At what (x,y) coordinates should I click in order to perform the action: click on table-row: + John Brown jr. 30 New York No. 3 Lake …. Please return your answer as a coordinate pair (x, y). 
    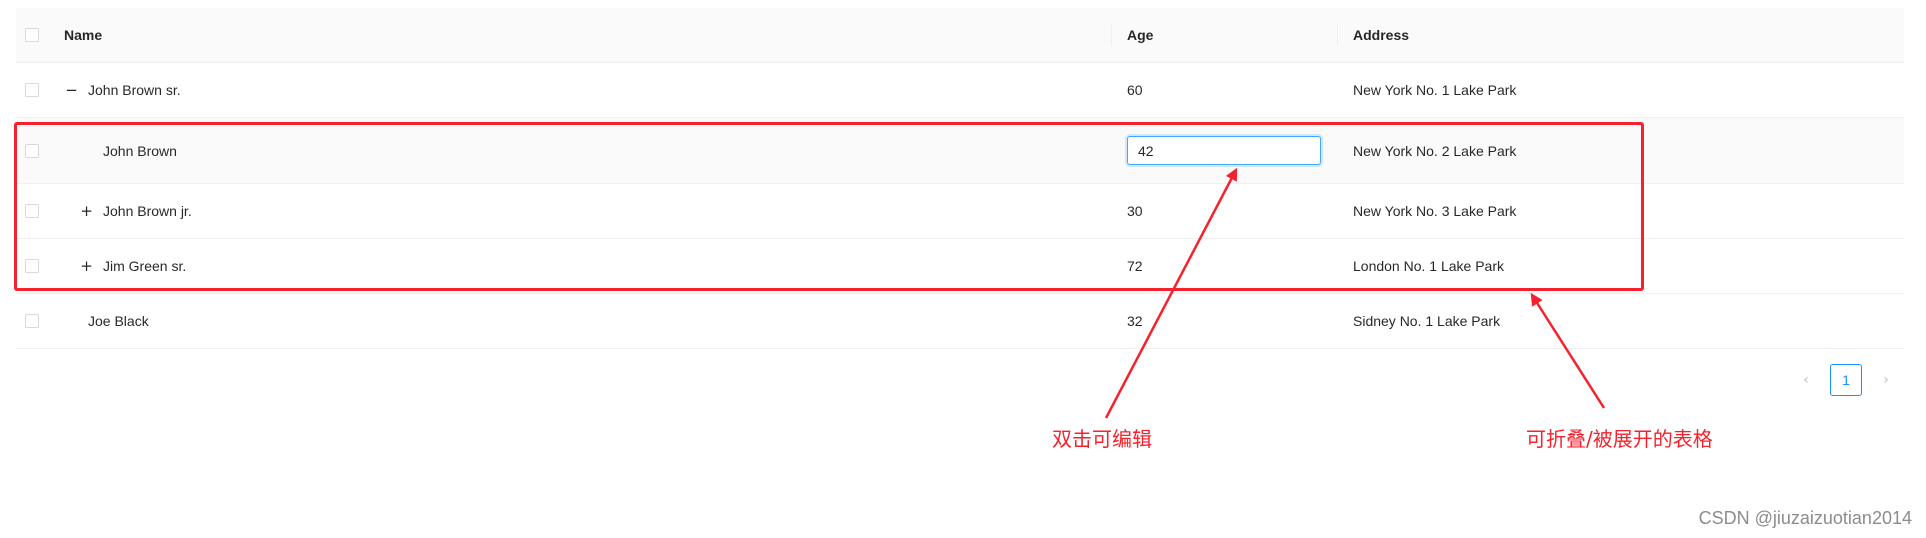
    Looking at the image, I should click on (960, 211).